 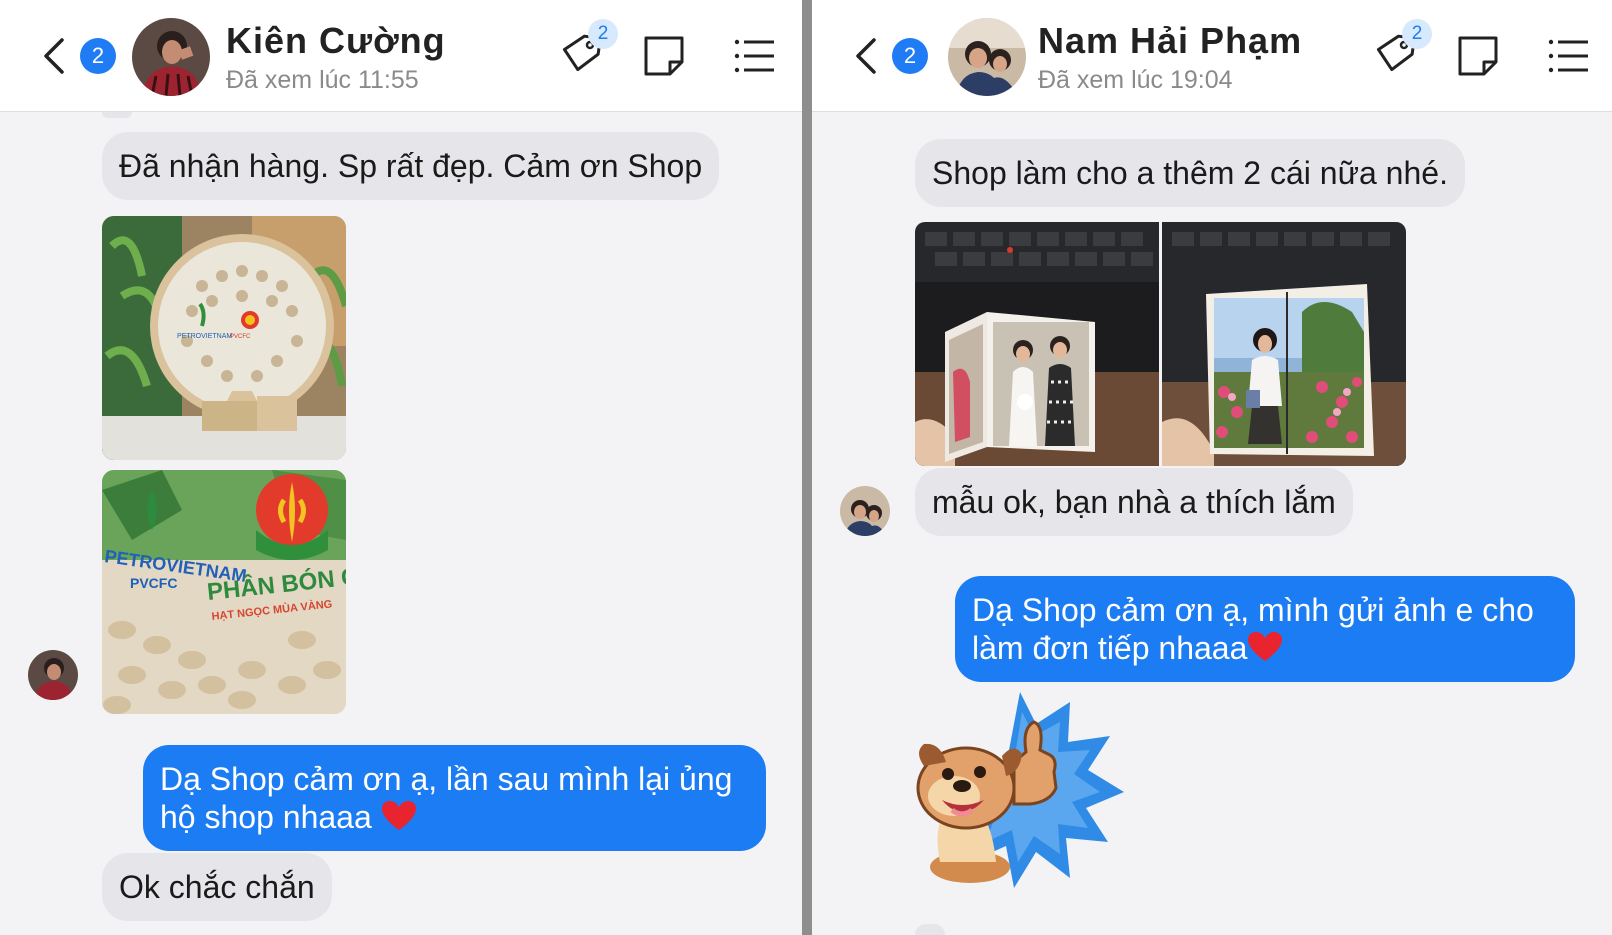 I want to click on shared-photo: PETROVIETNAM PVCFC, so click(x=224, y=338).